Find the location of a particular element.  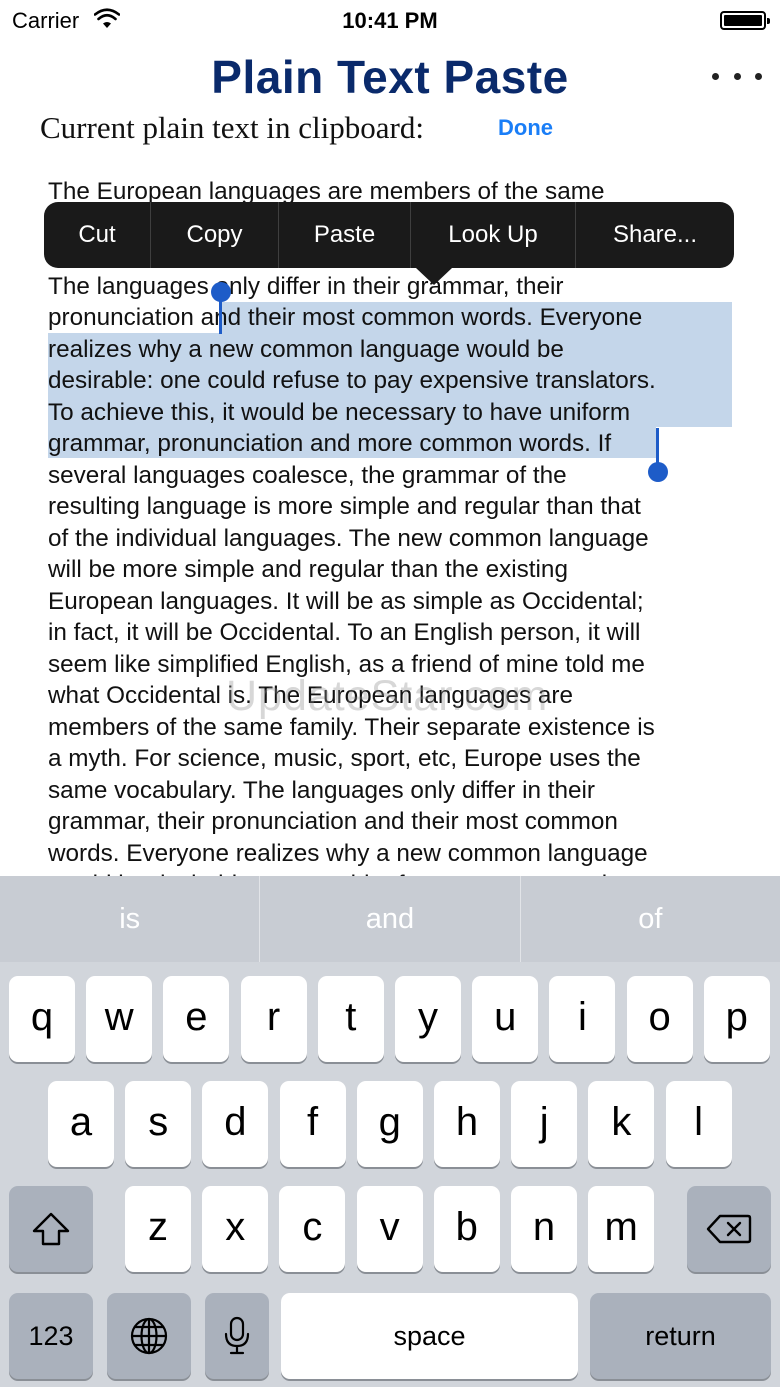

key-u: u is located at coordinates (505, 1019).